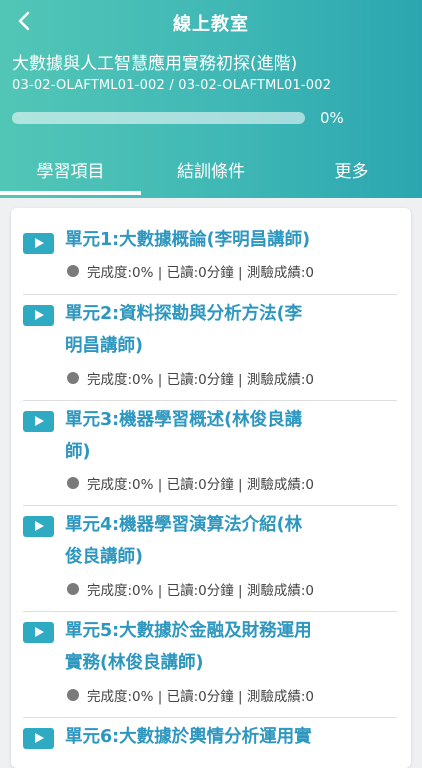  Describe the element at coordinates (201, 273) in the screenshot. I see `unit-meta-1: 完成度:0% | 已讀:0分鐘 | 測驗成績:0` at that location.